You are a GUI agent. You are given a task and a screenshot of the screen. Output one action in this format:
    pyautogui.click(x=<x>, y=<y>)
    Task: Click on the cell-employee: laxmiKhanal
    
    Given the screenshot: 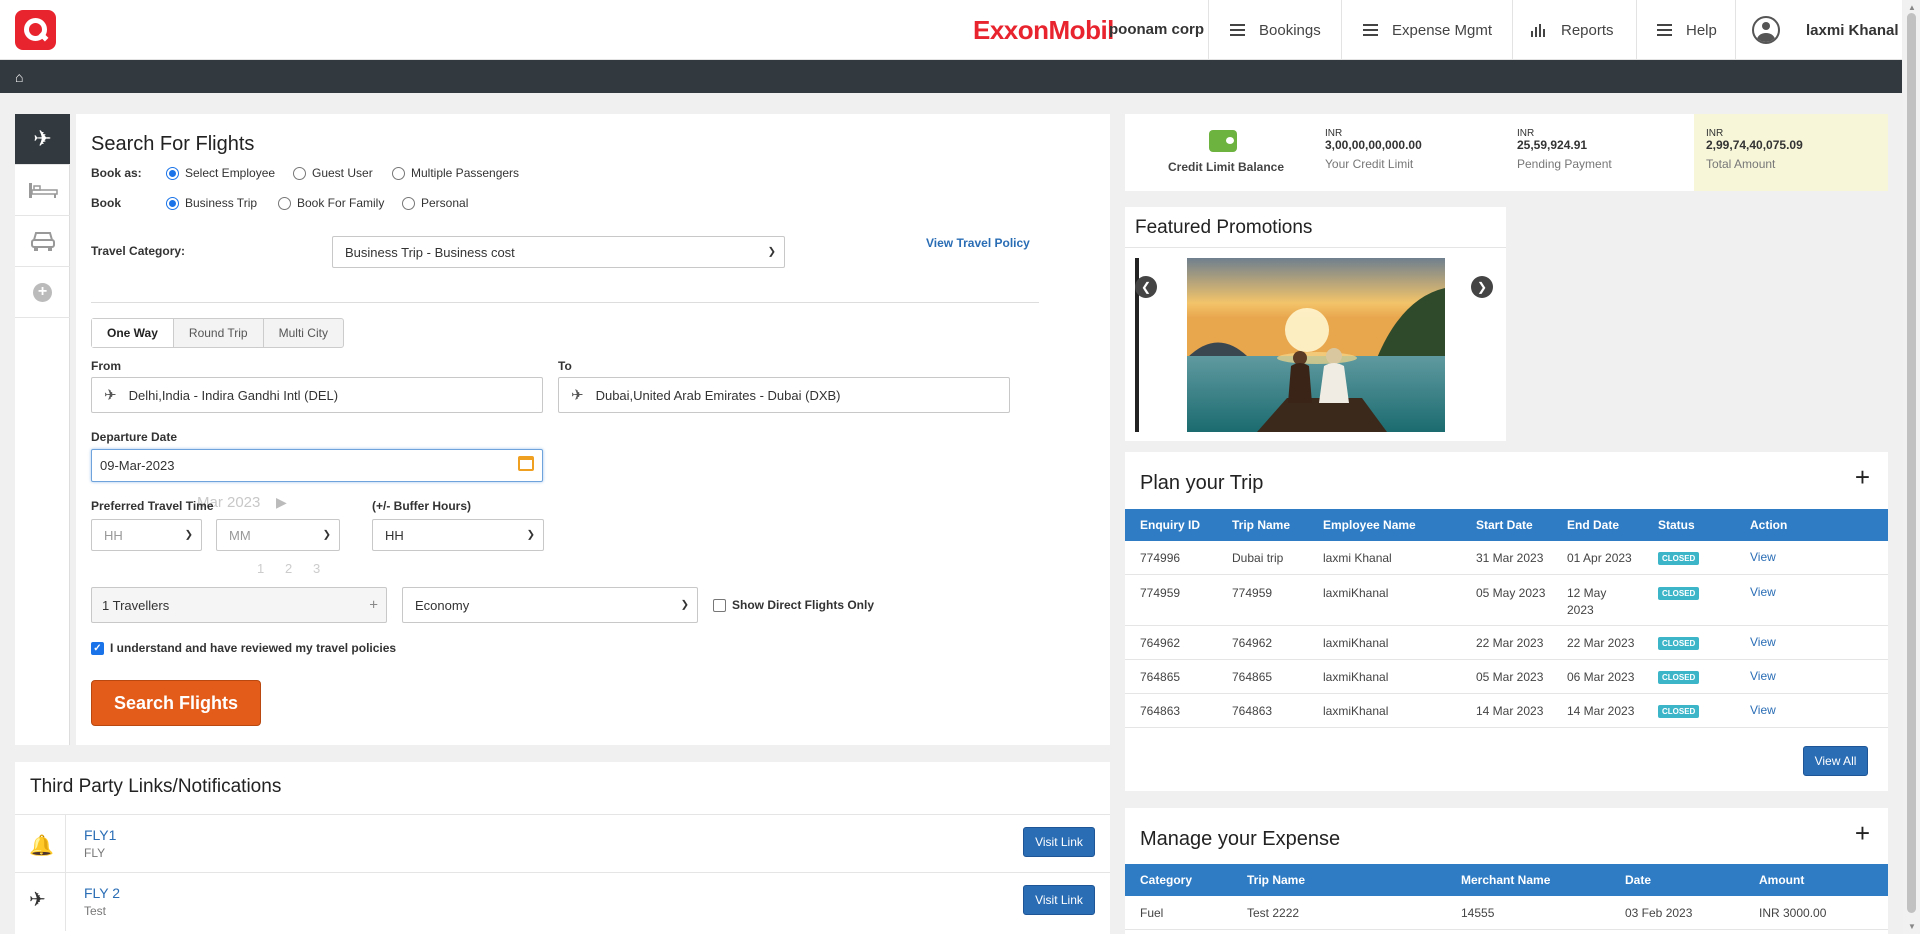 What is the action you would take?
    pyautogui.click(x=1356, y=711)
    